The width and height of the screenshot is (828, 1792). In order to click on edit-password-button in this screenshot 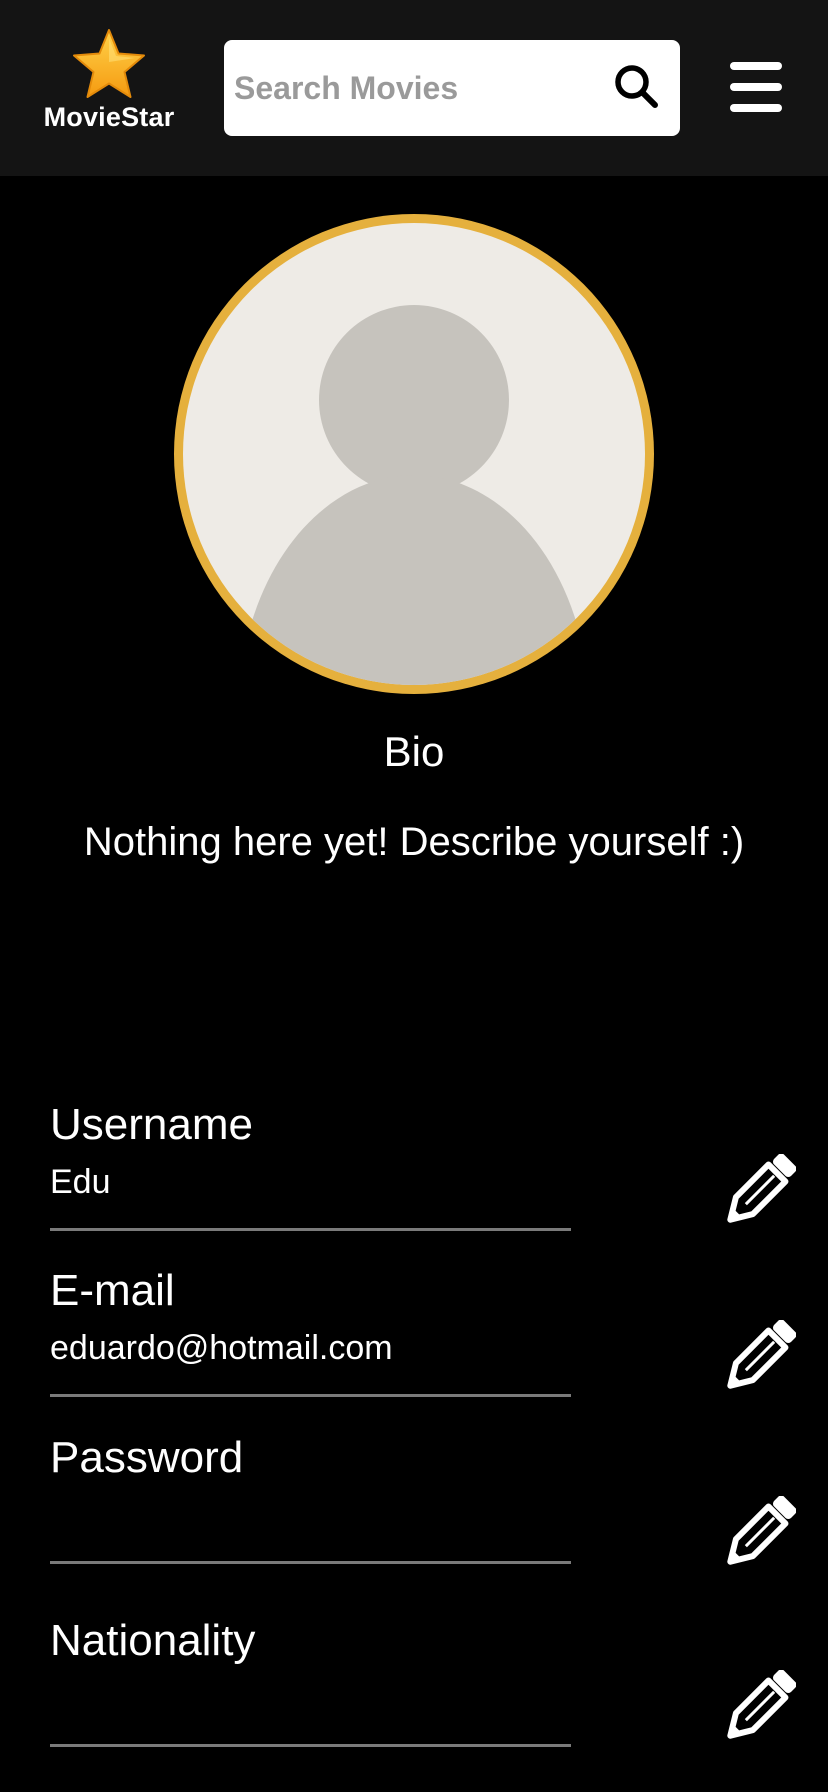, I will do `click(760, 1531)`.